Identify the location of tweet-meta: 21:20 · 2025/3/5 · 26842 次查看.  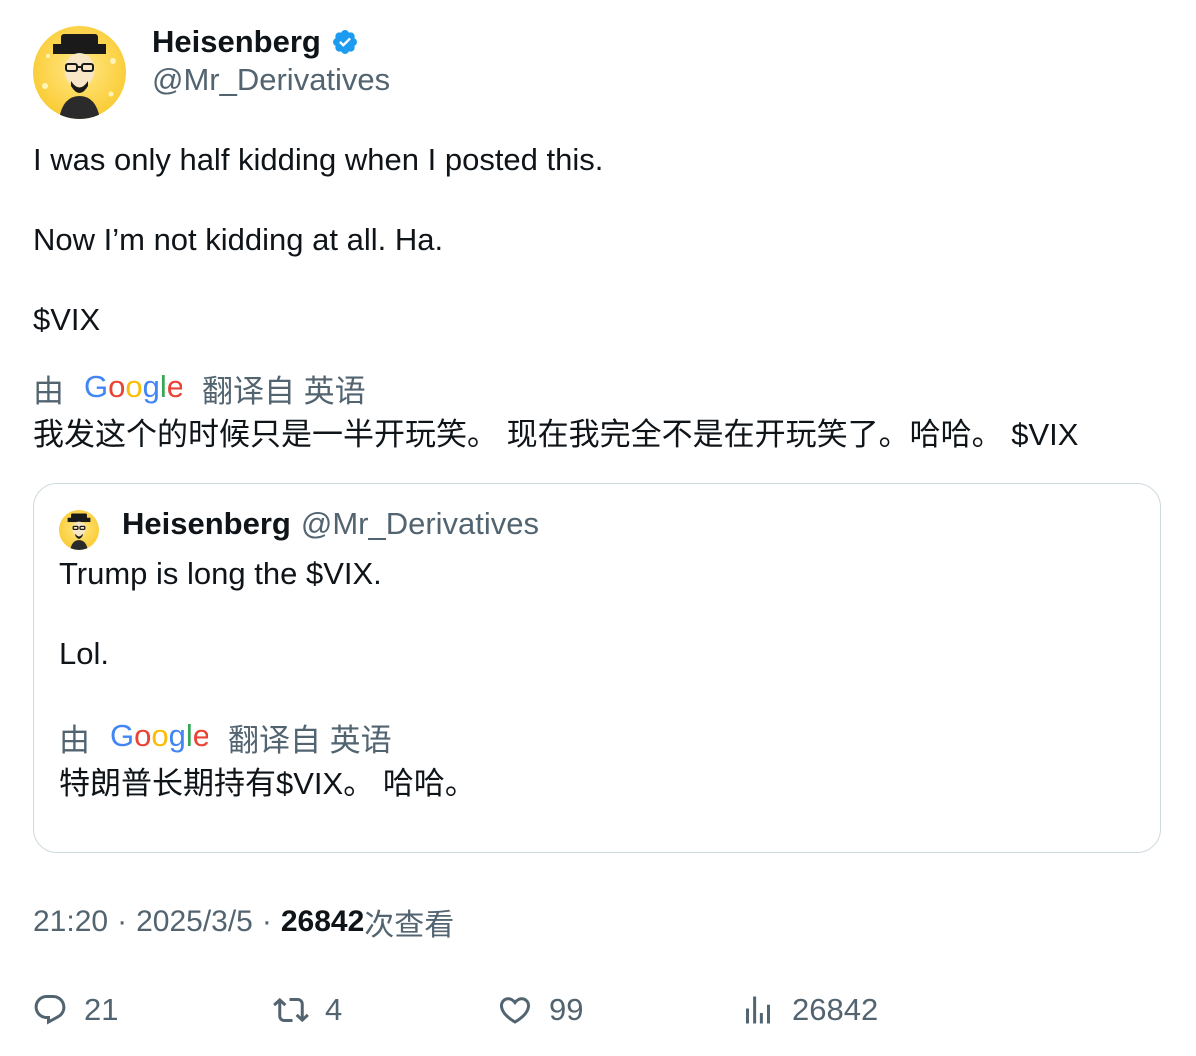
(243, 922).